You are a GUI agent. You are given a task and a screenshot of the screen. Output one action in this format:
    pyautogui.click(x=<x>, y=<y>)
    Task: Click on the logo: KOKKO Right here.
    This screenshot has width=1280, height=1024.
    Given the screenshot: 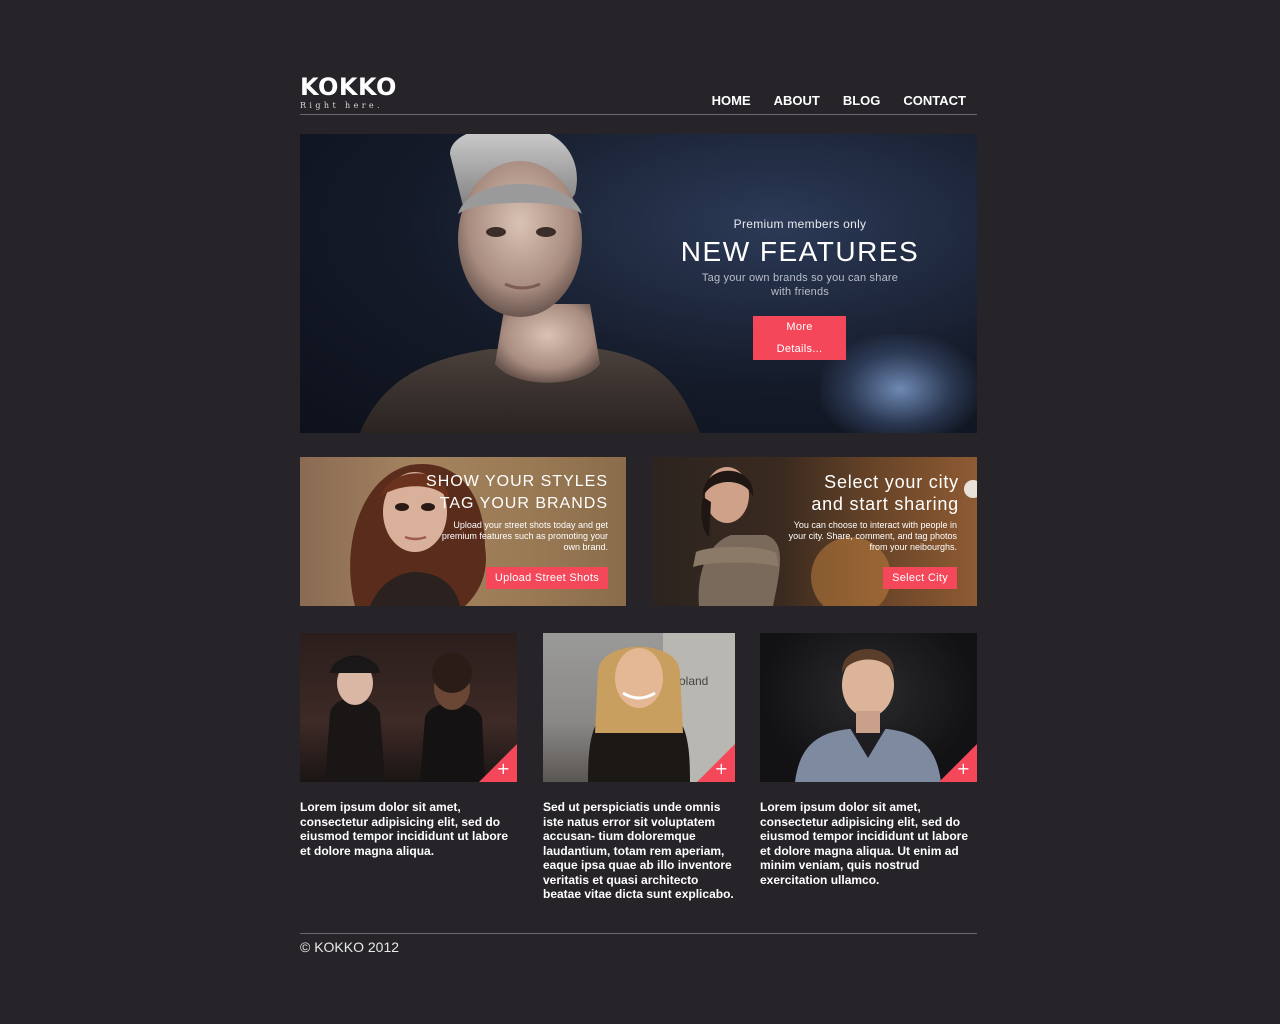 What is the action you would take?
    pyautogui.click(x=348, y=92)
    